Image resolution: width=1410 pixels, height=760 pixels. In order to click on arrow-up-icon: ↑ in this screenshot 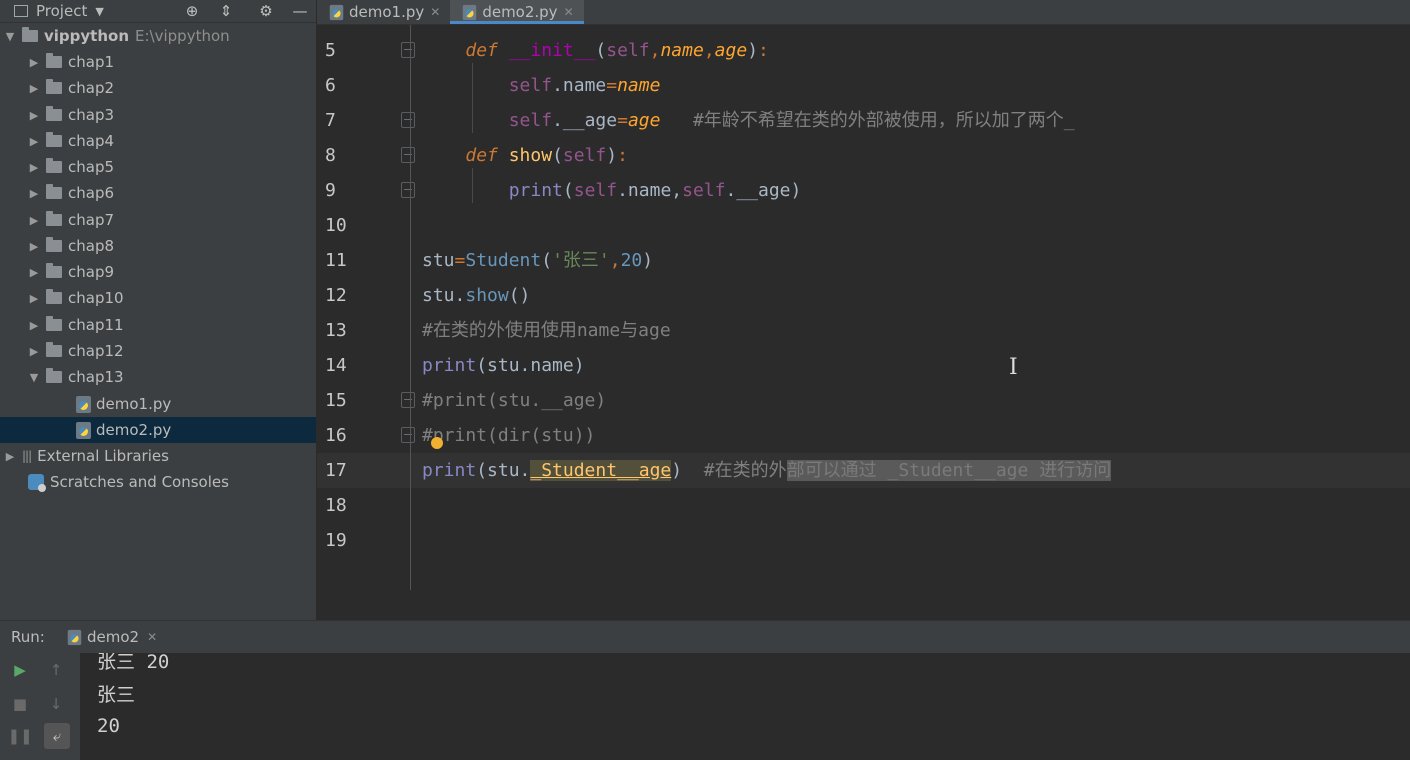, I will do `click(56, 670)`.